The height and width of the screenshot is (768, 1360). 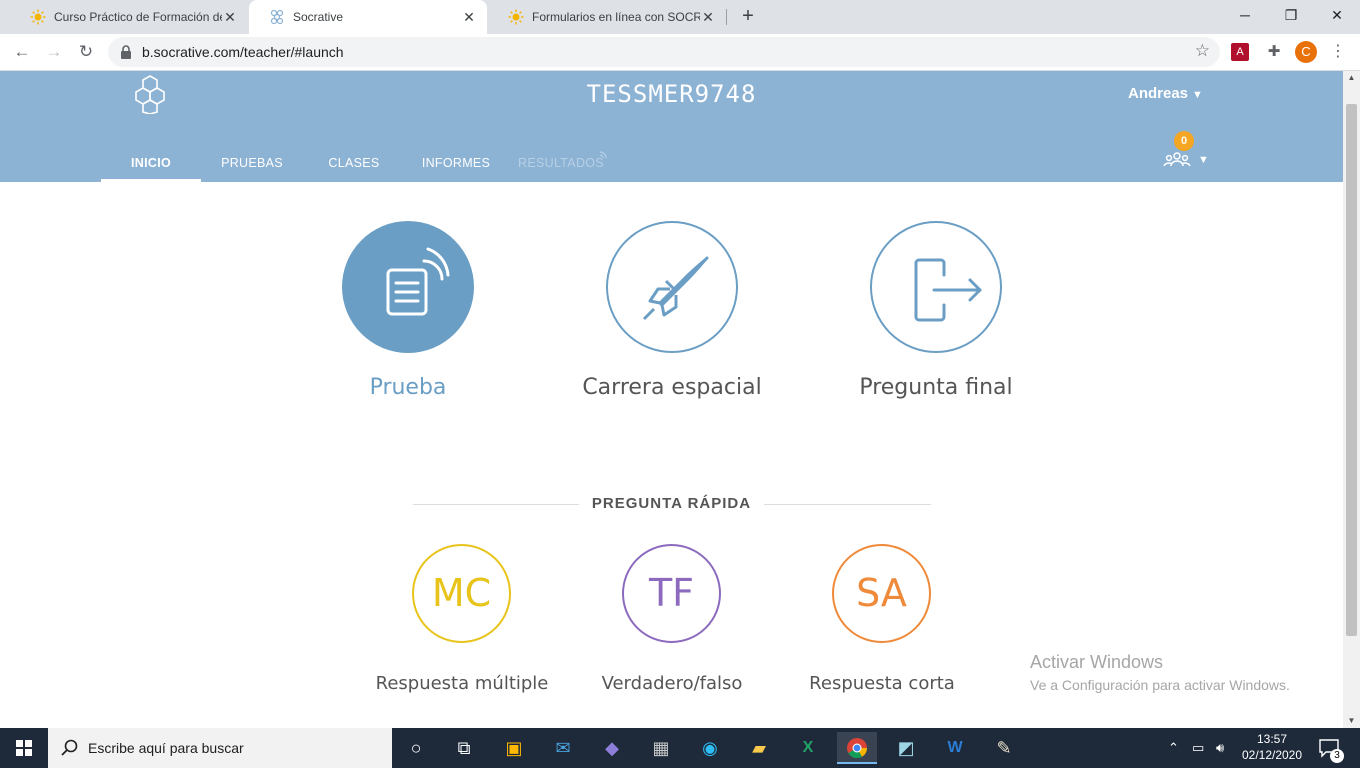 What do you see at coordinates (1338, 52) in the screenshot?
I see `menu-kebab-icon: ⋮` at bounding box center [1338, 52].